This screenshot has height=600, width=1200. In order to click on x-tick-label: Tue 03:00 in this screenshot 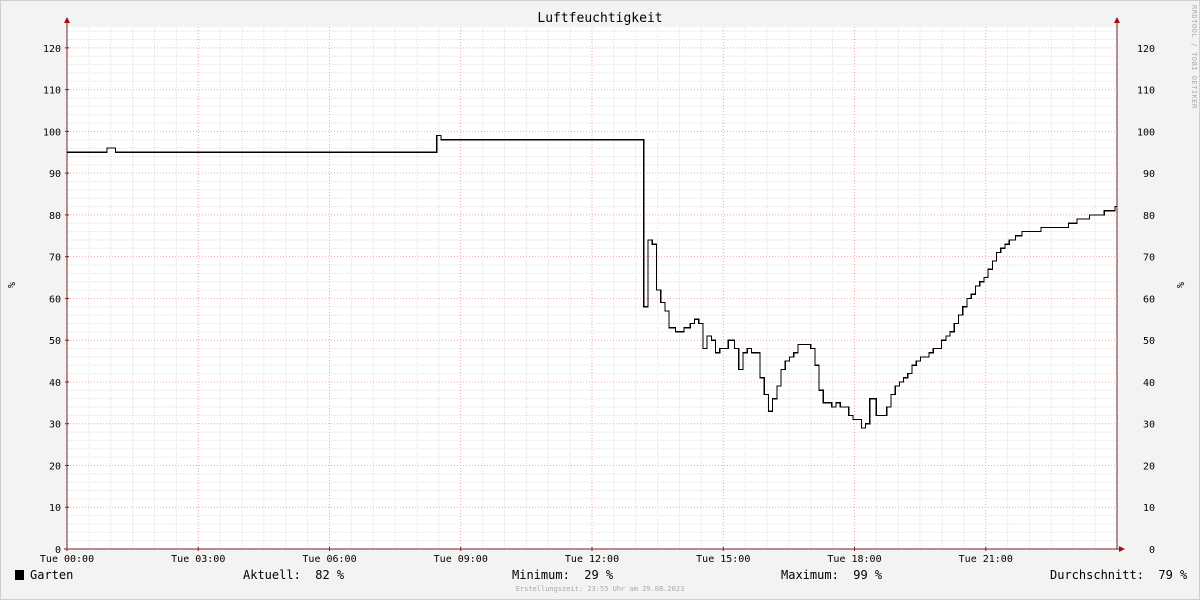, I will do `click(198, 559)`.